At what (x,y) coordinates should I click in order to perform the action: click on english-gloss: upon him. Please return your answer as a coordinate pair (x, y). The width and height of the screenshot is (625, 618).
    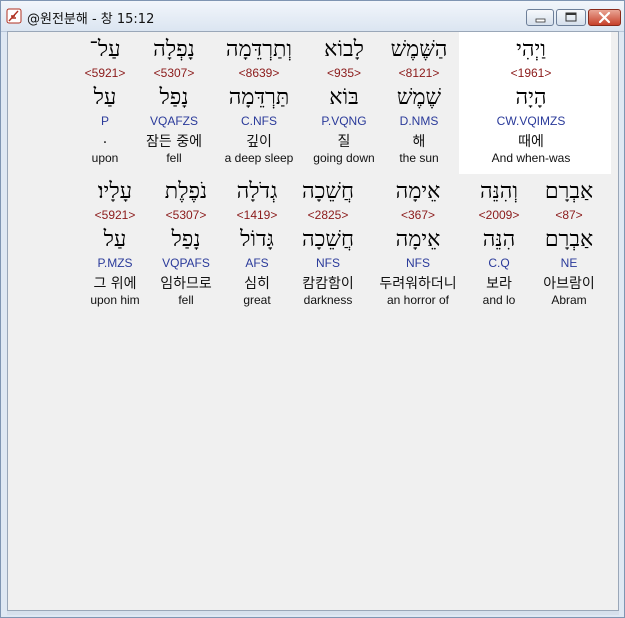
    Looking at the image, I should click on (115, 300).